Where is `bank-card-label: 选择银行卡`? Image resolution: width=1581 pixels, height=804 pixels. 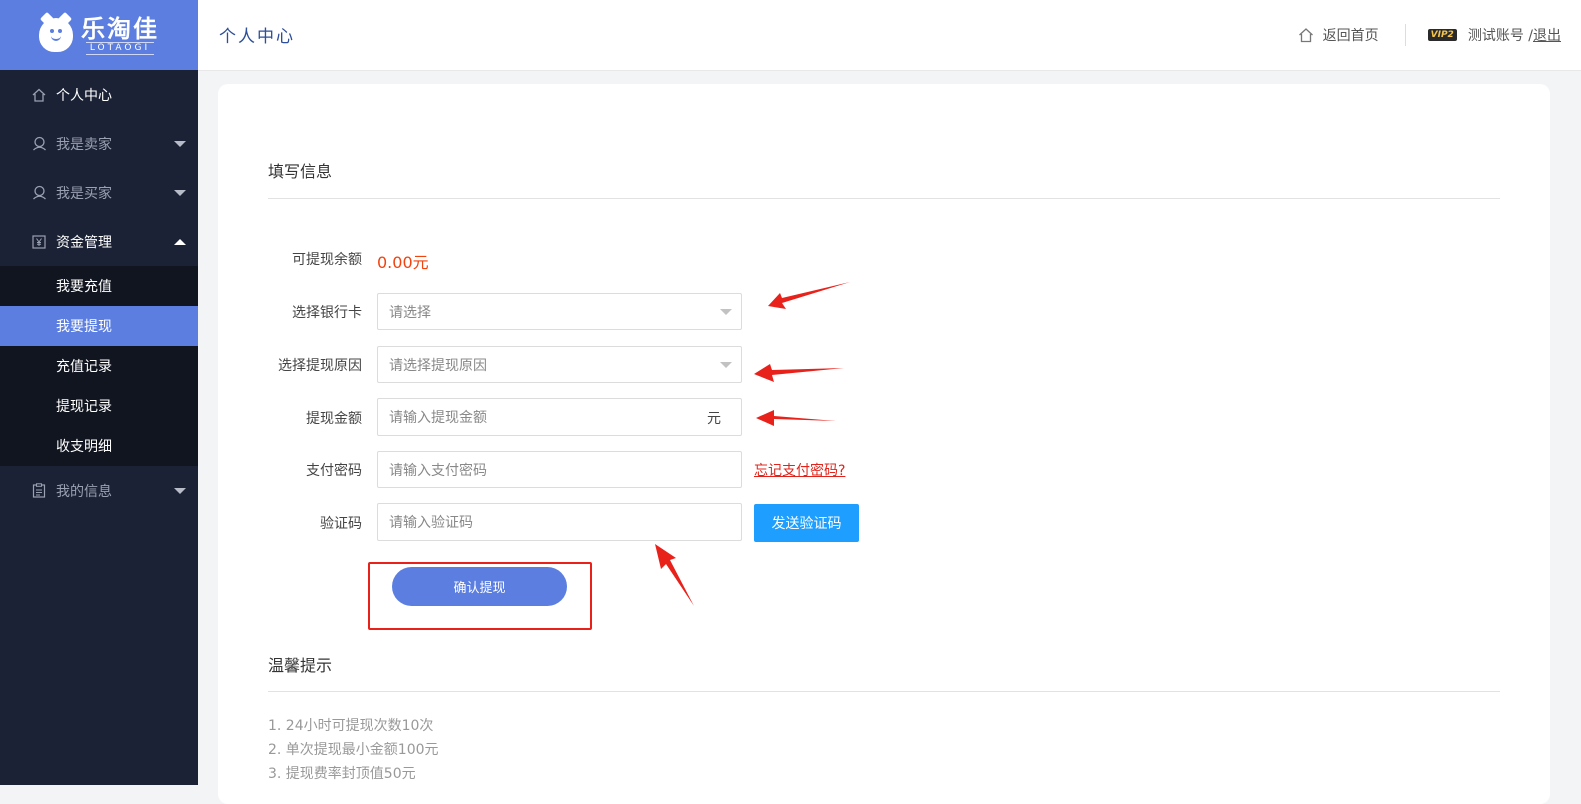 bank-card-label: 选择银行卡 is located at coordinates (327, 313).